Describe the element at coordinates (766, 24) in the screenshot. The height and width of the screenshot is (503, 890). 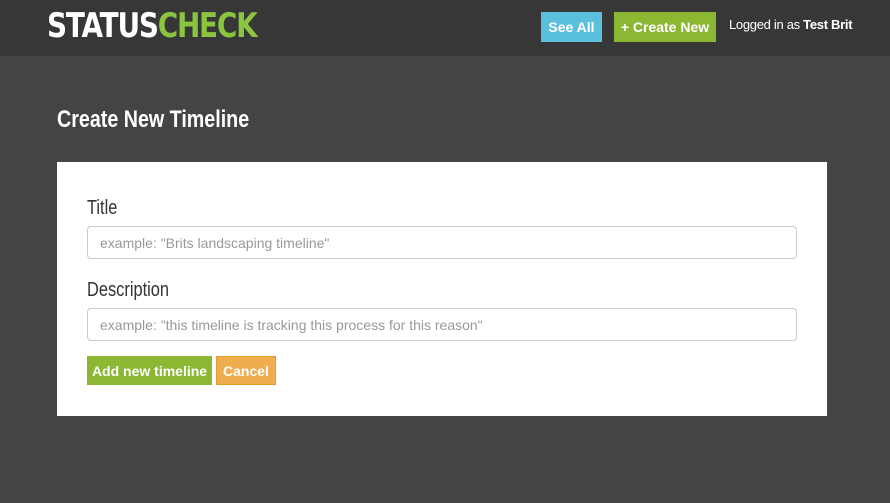
I see `login-prefix: Logged in as` at that location.